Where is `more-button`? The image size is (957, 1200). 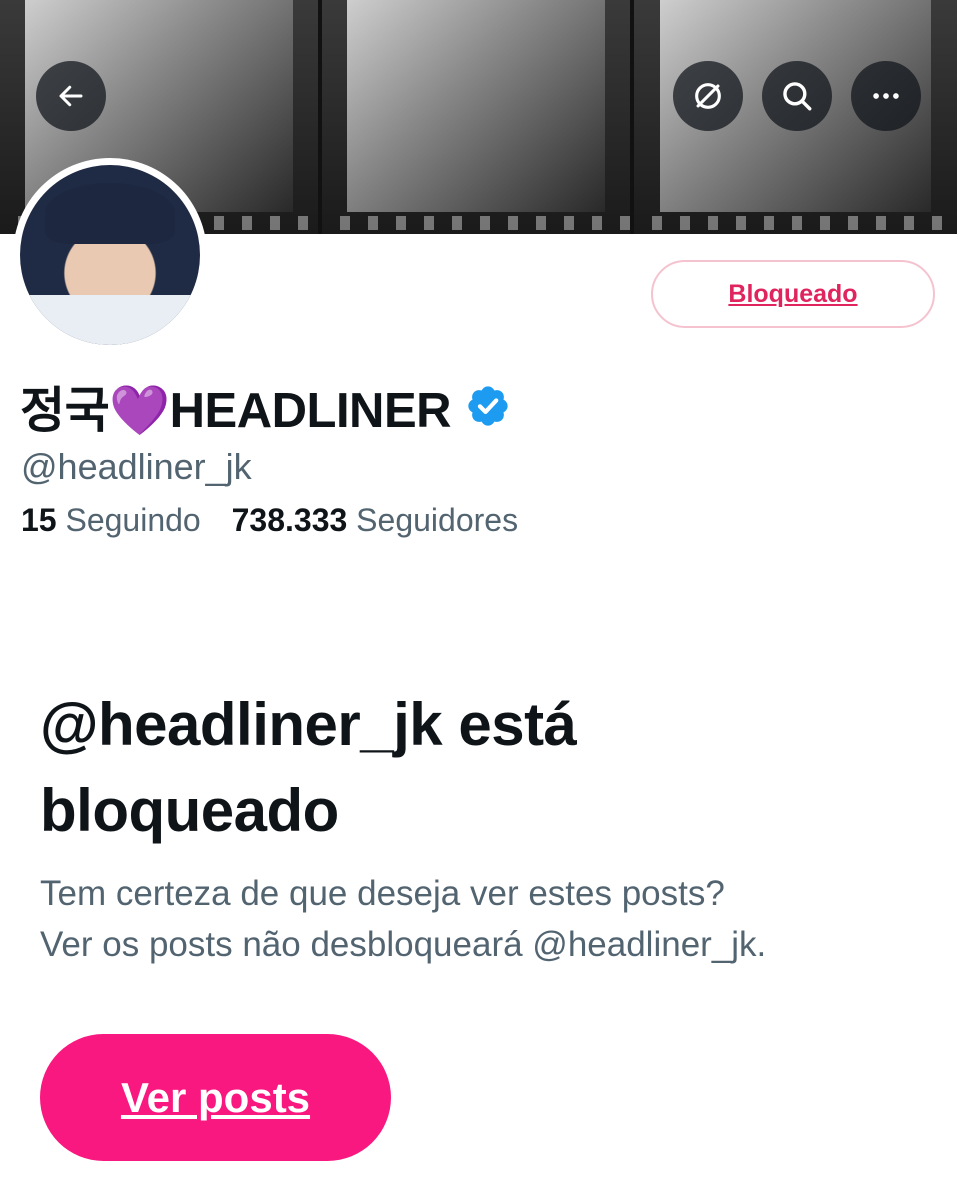 more-button is located at coordinates (886, 96).